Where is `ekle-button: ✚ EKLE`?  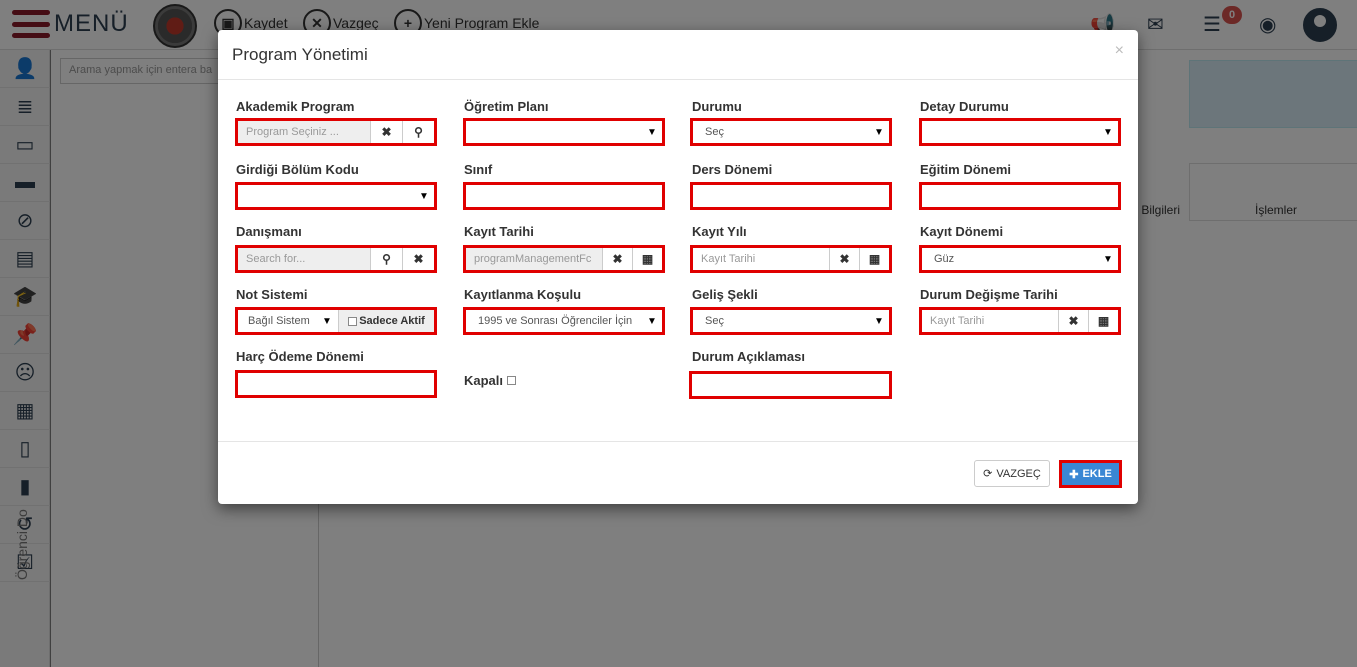 ekle-button: ✚ EKLE is located at coordinates (1090, 474).